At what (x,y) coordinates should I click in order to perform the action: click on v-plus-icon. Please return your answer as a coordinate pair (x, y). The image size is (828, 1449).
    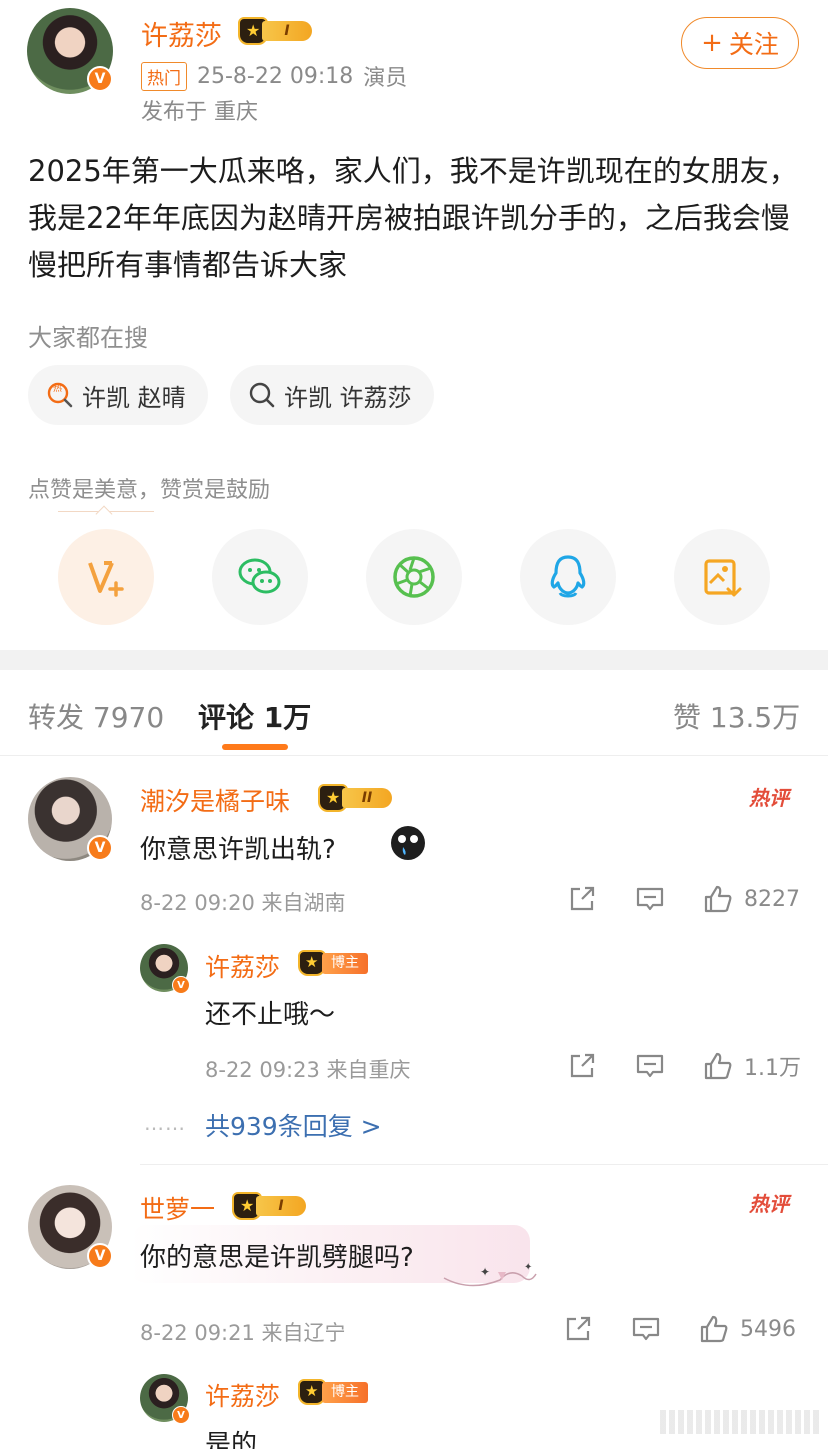
    Looking at the image, I should click on (106, 579).